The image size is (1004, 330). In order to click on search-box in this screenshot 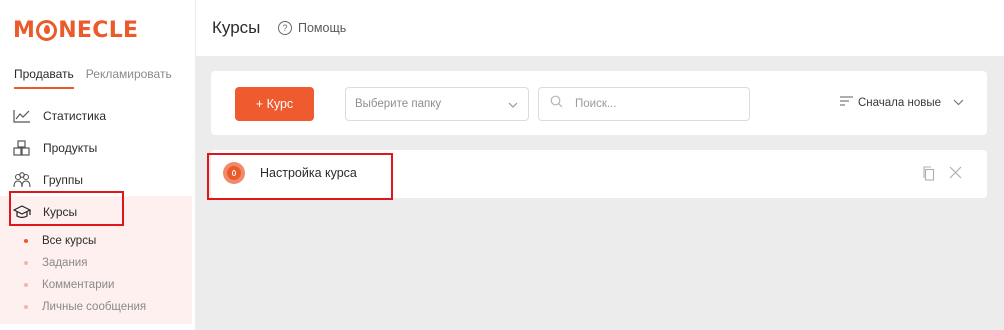, I will do `click(644, 104)`.